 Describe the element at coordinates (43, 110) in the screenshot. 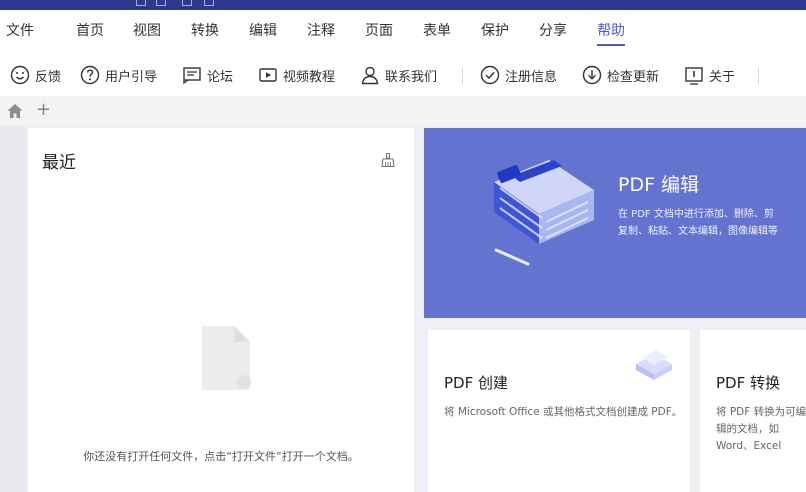

I see `new-tab-button: +` at that location.